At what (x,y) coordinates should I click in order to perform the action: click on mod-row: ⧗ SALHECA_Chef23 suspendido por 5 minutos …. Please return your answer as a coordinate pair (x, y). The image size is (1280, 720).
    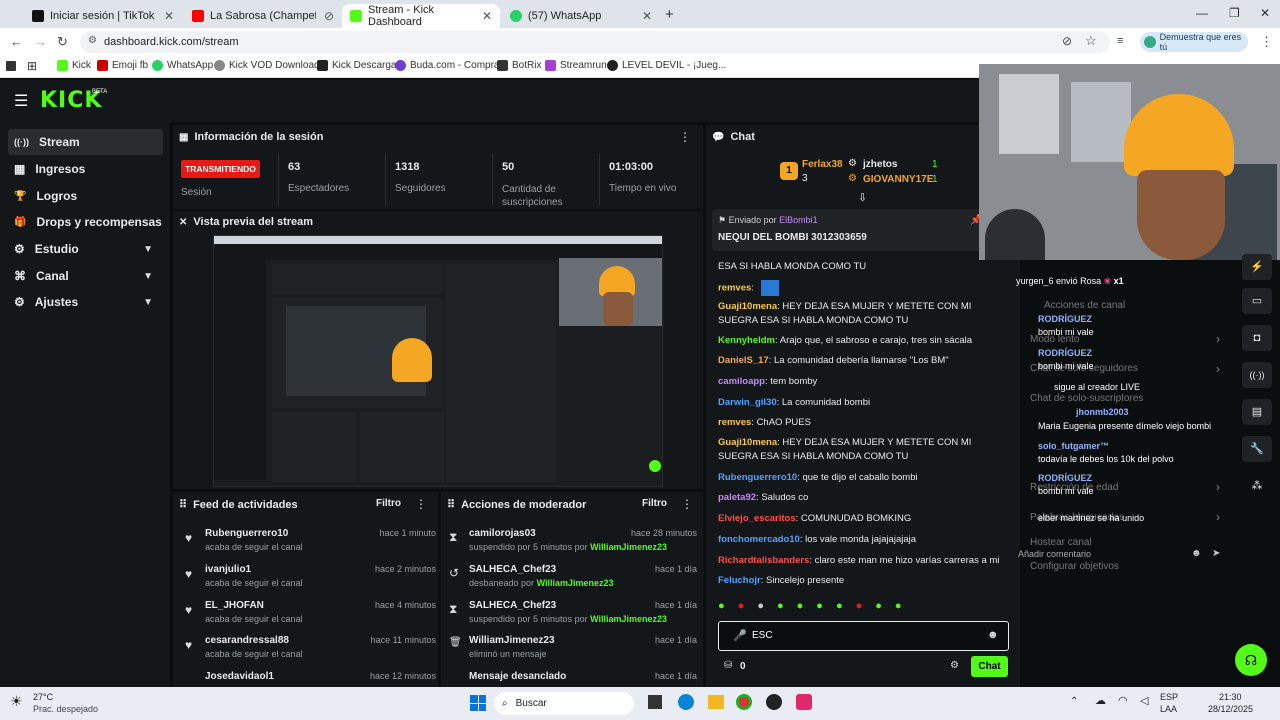
    Looking at the image, I should click on (572, 618).